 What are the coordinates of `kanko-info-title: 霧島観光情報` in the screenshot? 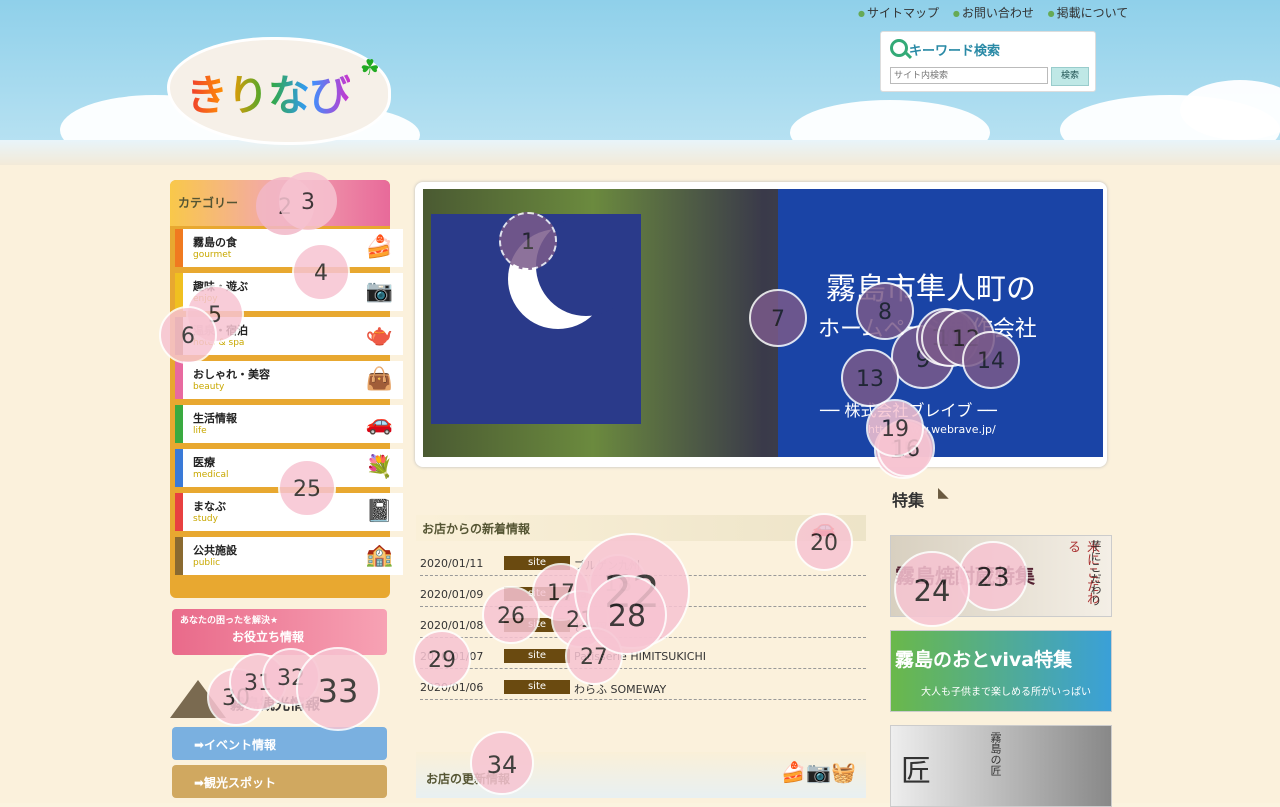 It's located at (275, 704).